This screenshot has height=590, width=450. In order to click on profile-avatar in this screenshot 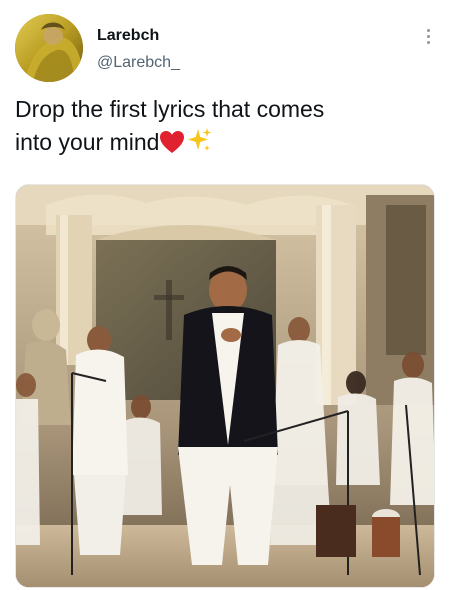, I will do `click(49, 48)`.